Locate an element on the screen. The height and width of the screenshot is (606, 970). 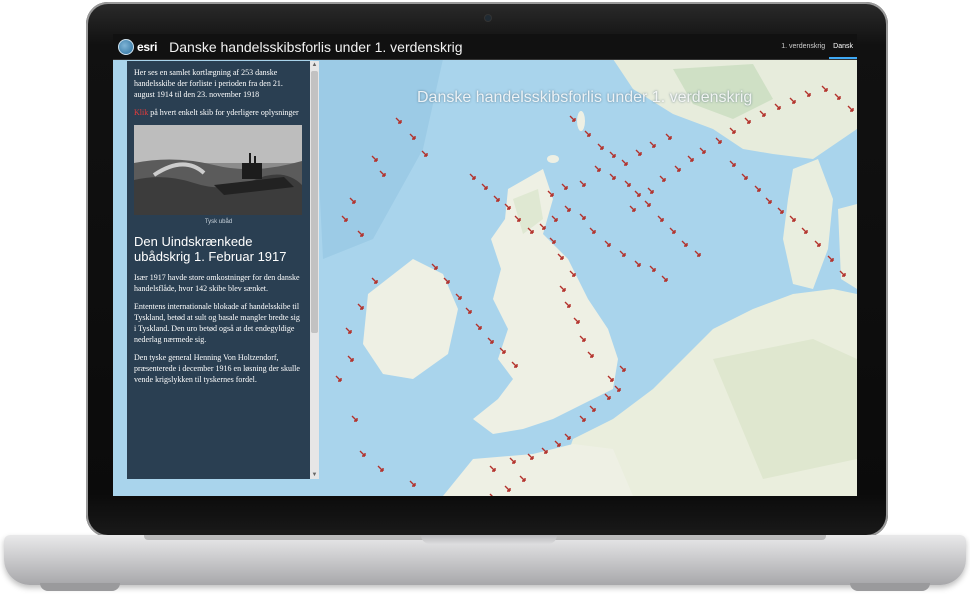
panel-scrollbar: ▲ ▼ is located at coordinates (314, 270).